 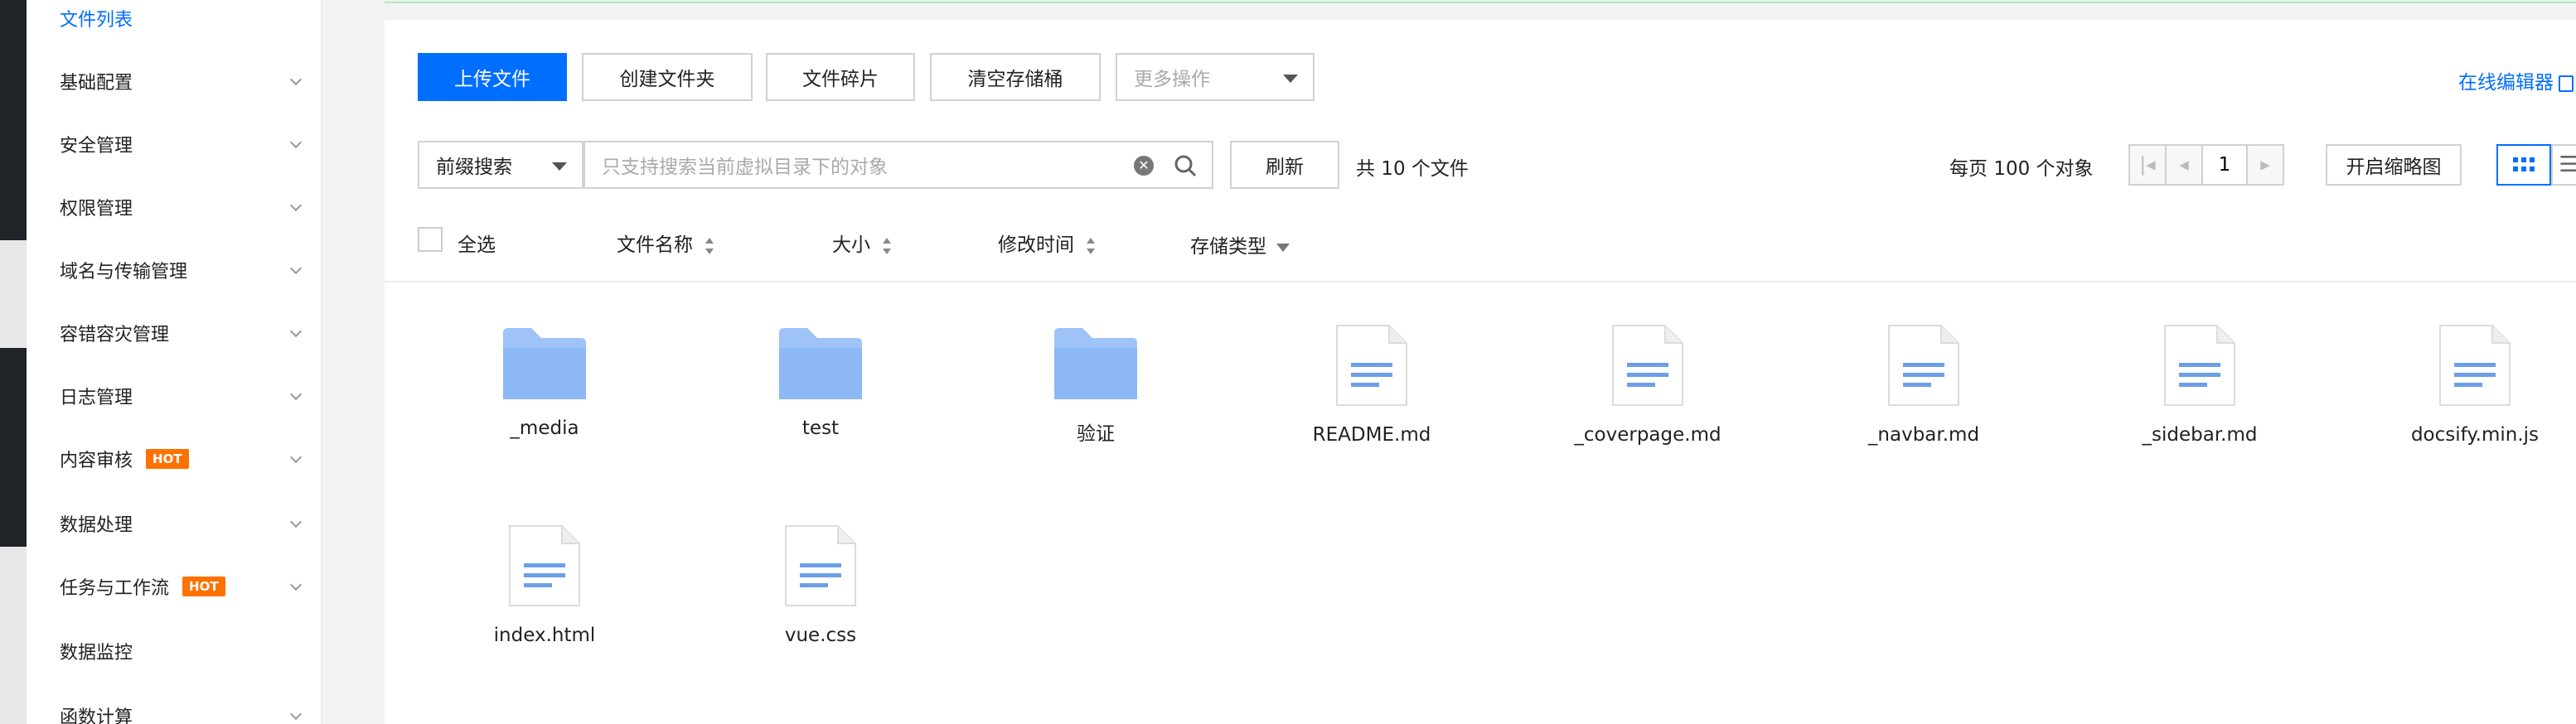 I want to click on file-name: docsify.min.js, so click(x=2475, y=435).